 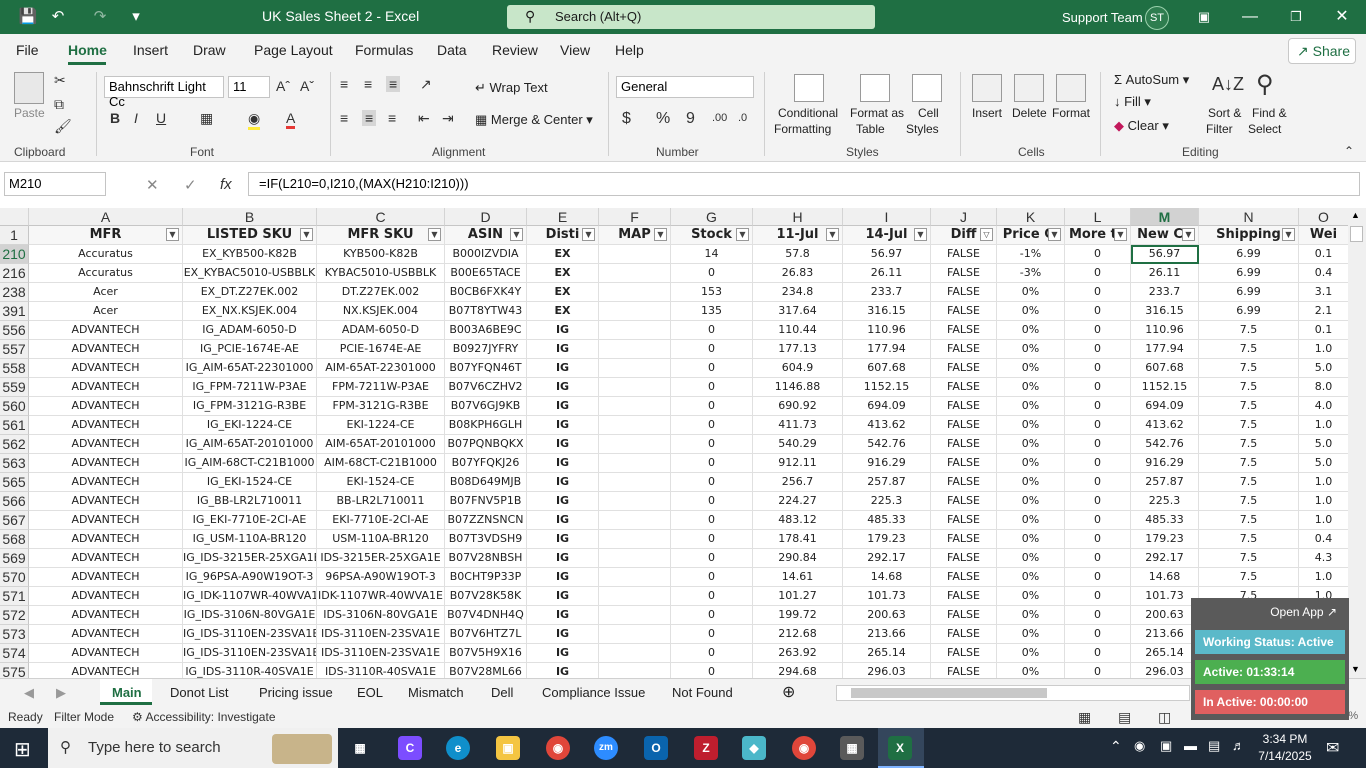 I want to click on table-cell: IG_EKI-7710E-2CI-AE, so click(x=250, y=520).